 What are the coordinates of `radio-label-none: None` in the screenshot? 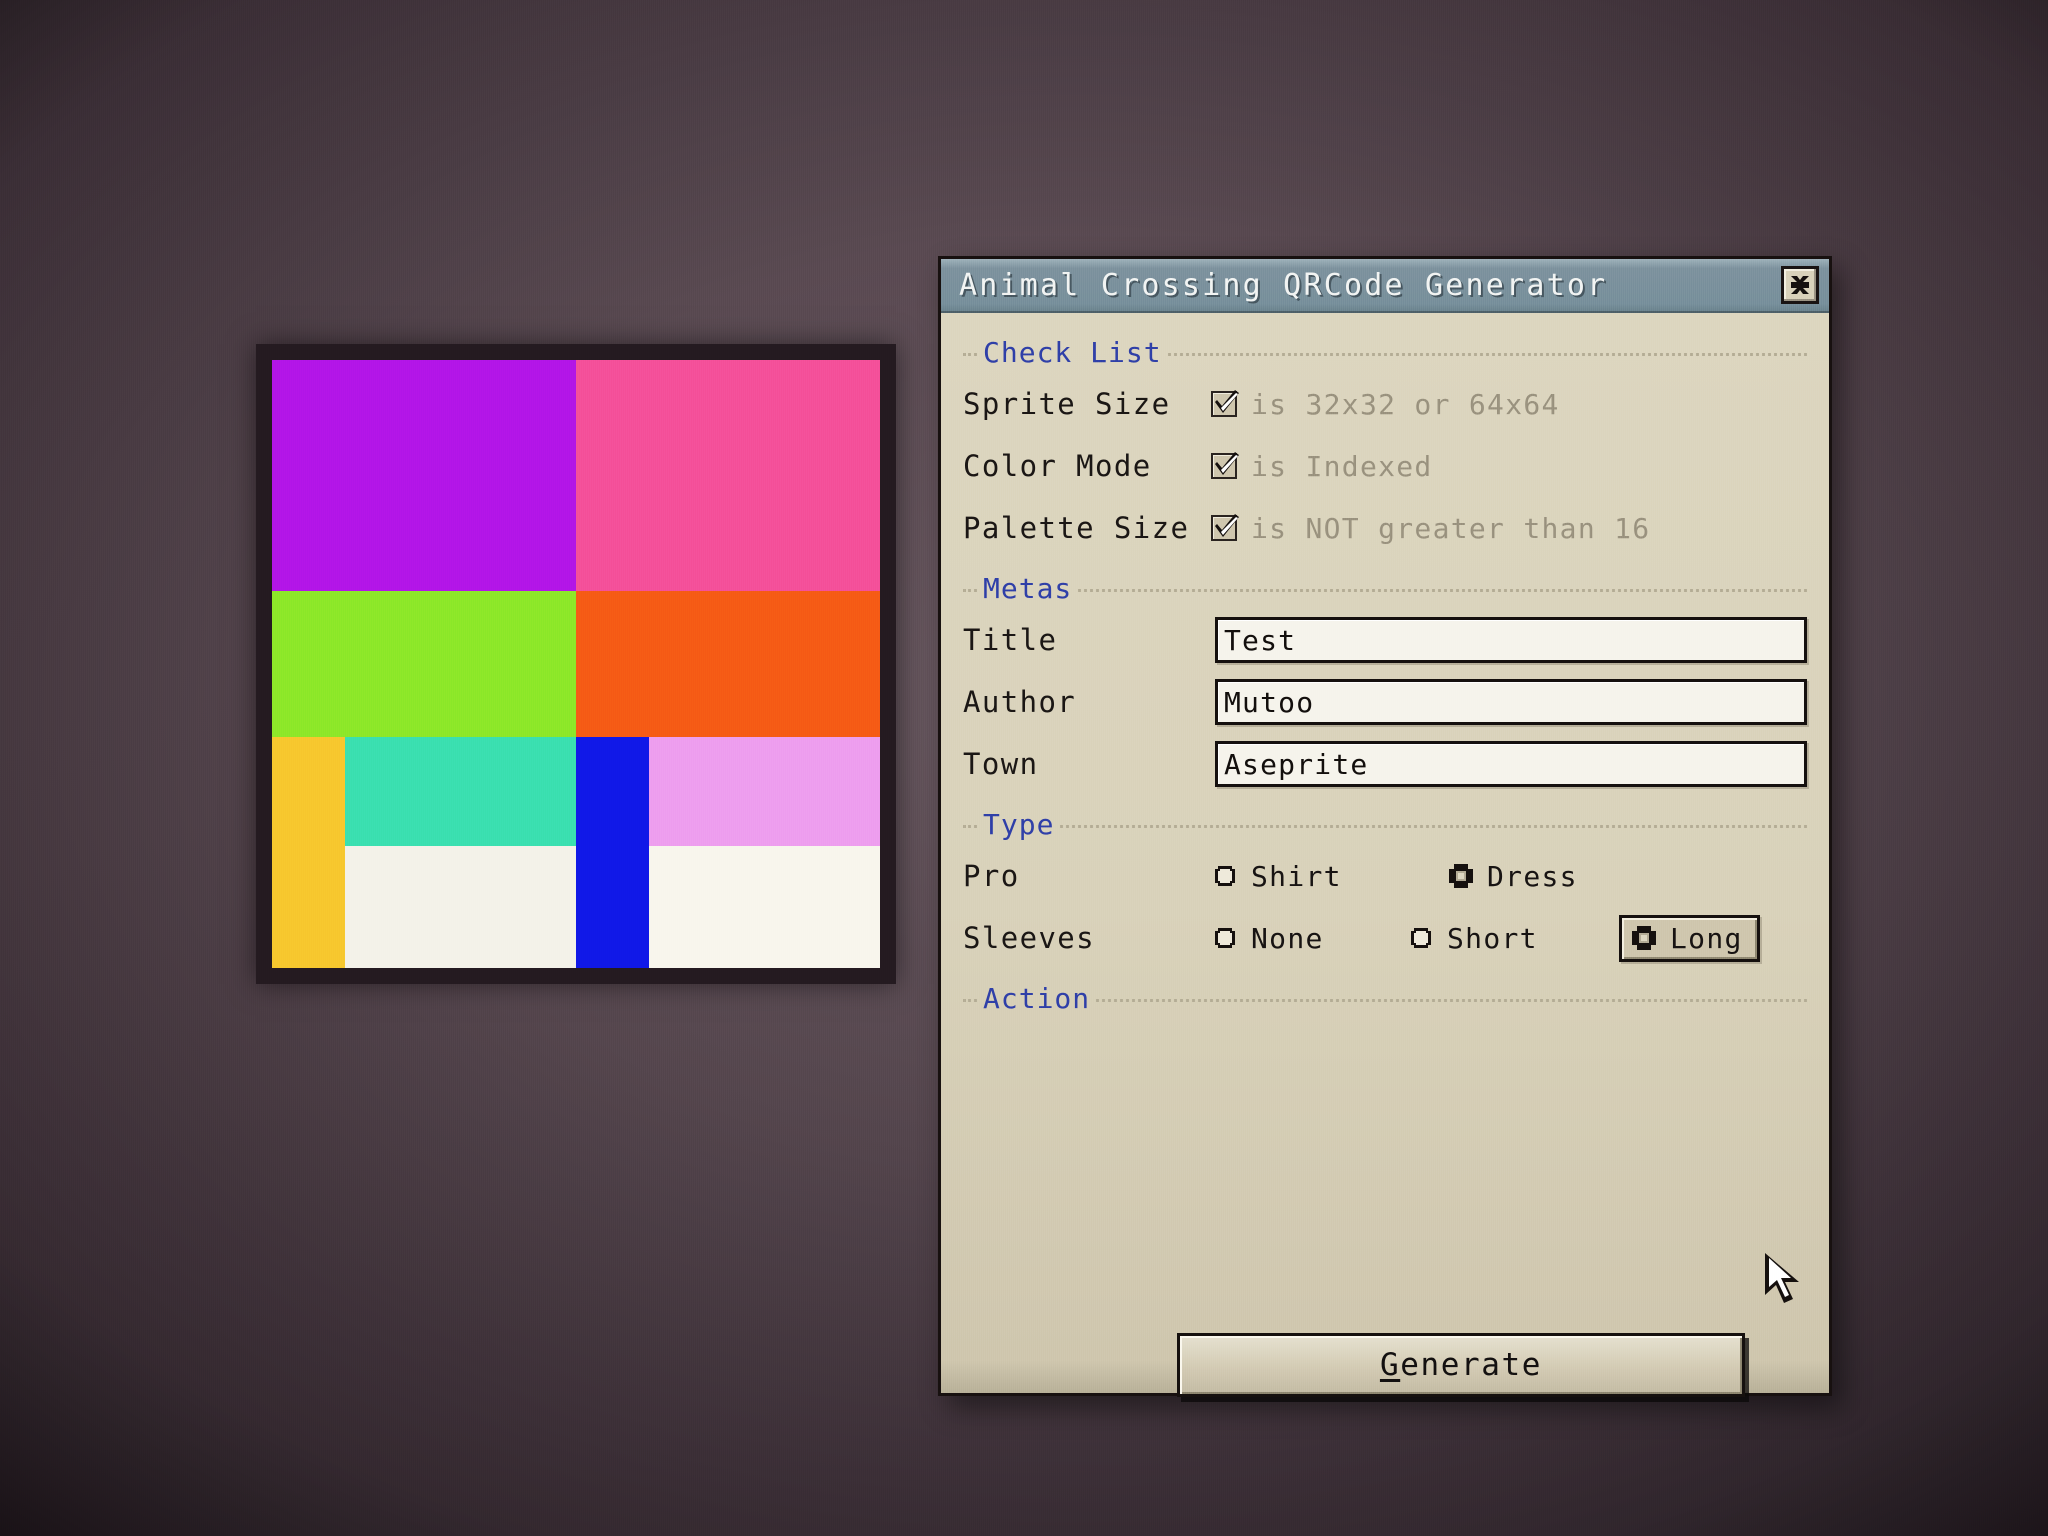 It's located at (1287, 938).